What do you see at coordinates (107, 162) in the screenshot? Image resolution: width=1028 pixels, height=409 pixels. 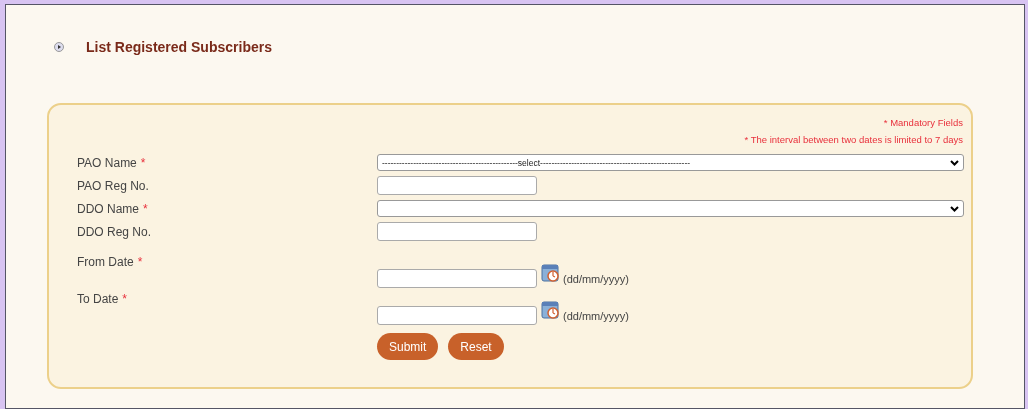 I see `field-label: PAO Name` at bounding box center [107, 162].